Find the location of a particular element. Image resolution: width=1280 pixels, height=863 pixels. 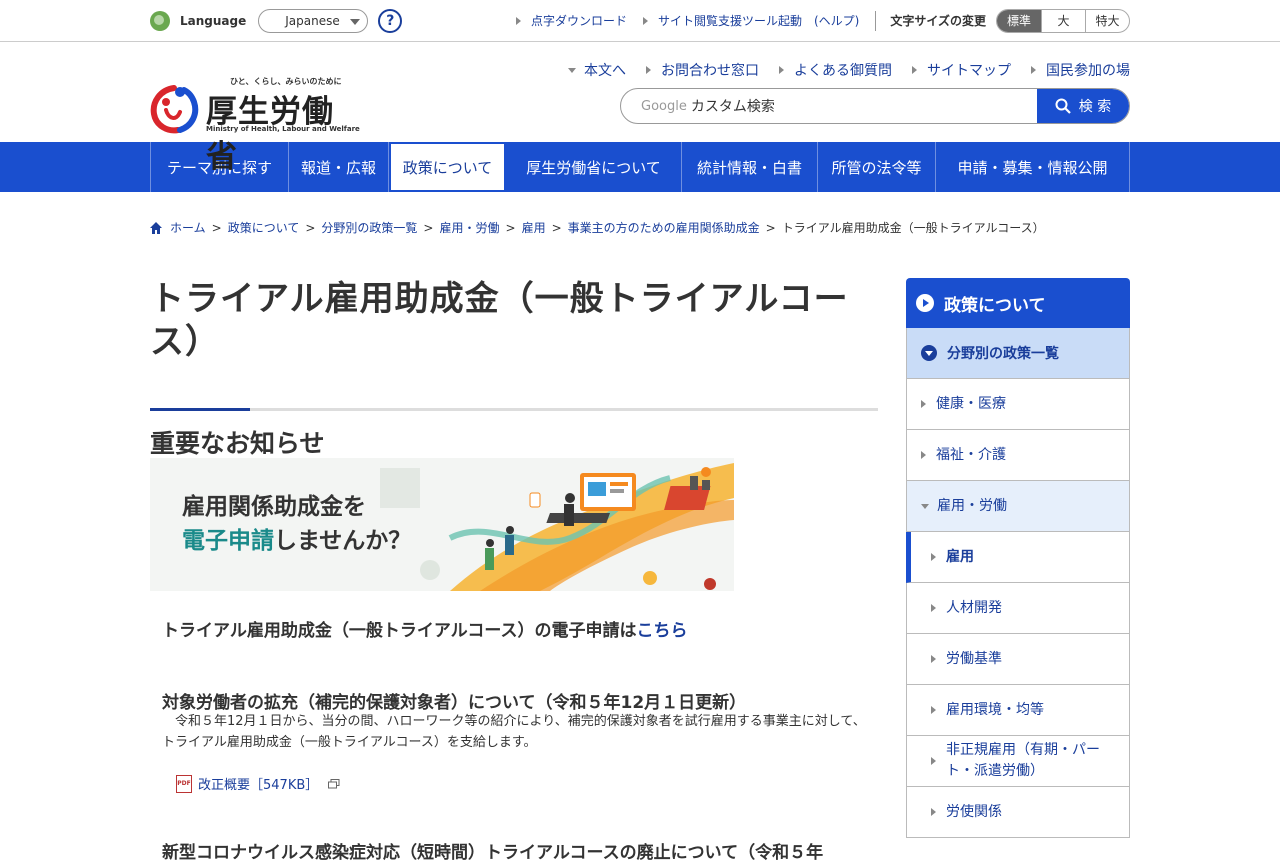

public-participation-link: 国民参加の場 is located at coordinates (1080, 70).